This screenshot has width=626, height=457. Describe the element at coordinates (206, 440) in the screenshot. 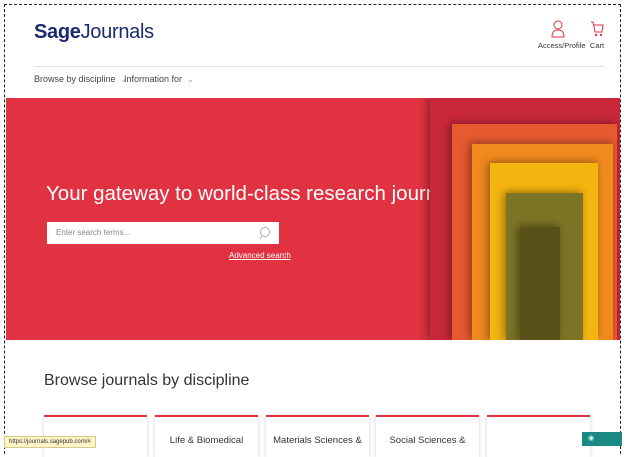

I see `discipline-card-label: Life & Biomedical` at that location.